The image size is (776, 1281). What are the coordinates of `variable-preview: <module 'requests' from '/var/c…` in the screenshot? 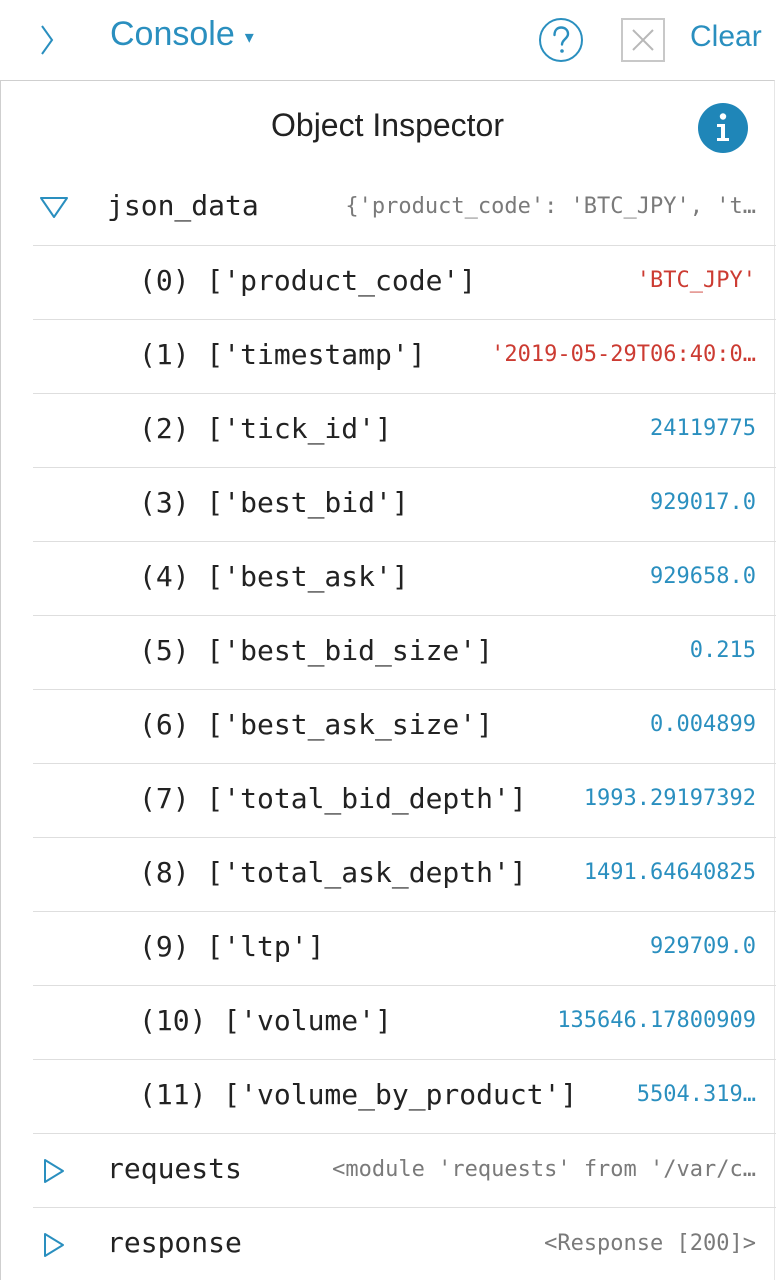 It's located at (544, 1169).